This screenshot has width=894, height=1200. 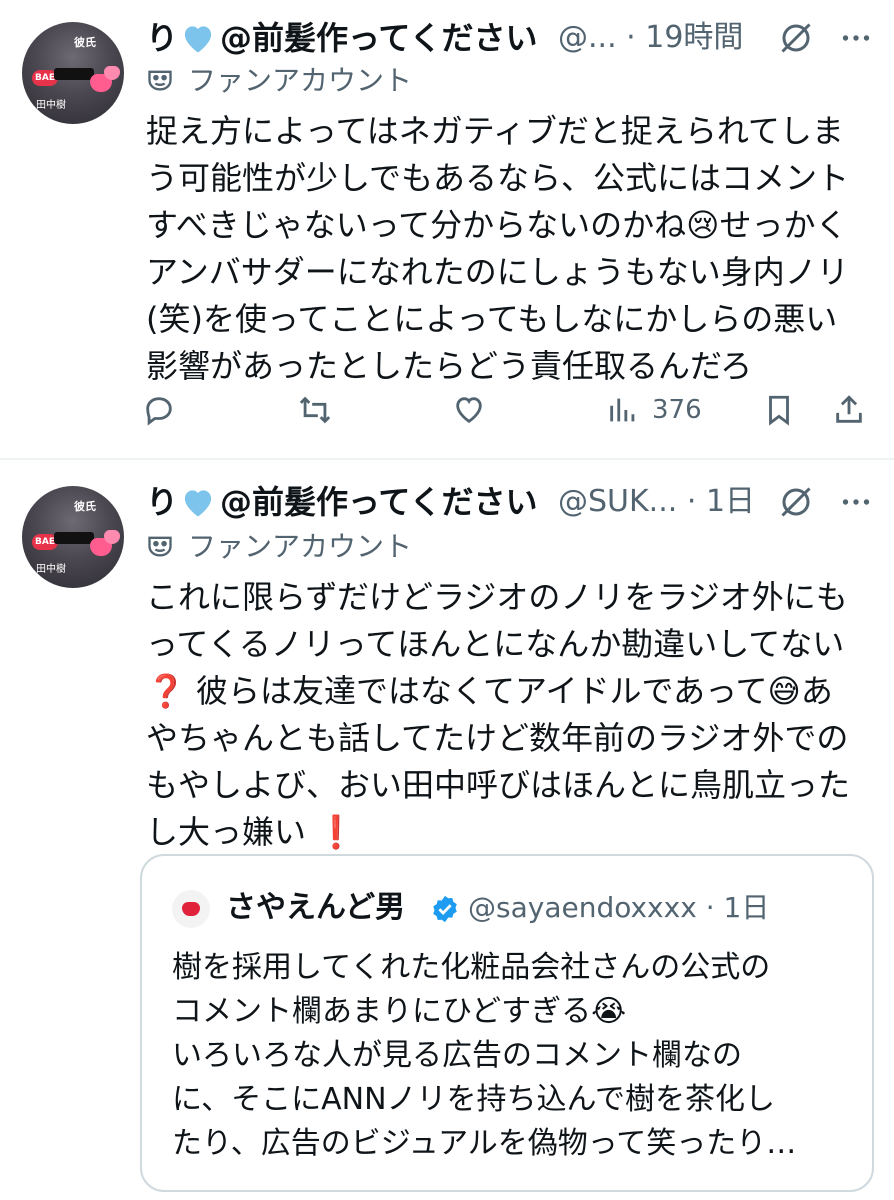 What do you see at coordinates (315, 908) in the screenshot?
I see `quoted-display-name: さやえんど男` at bounding box center [315, 908].